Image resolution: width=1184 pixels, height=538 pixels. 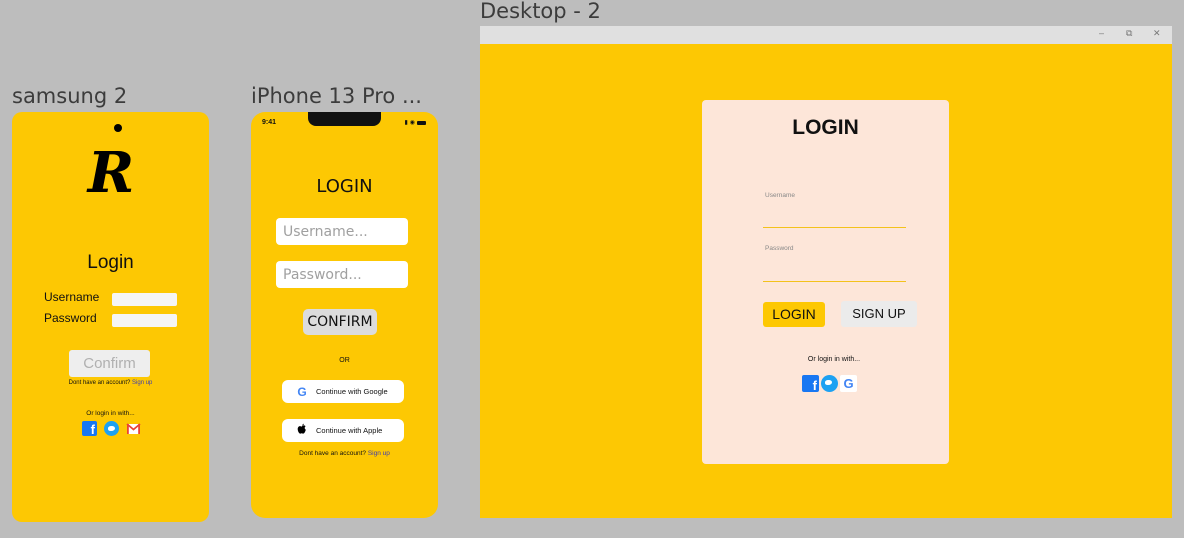 I want to click on password-input, so click(x=834, y=281).